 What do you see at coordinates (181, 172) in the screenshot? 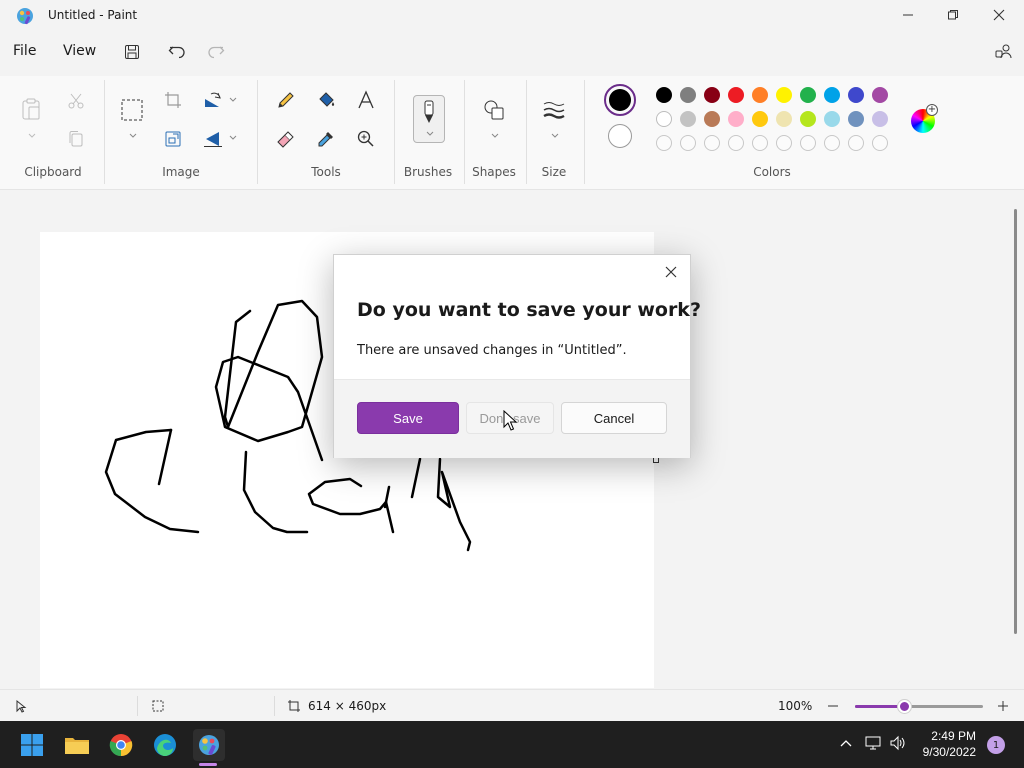
I see `group-label-image: Image` at bounding box center [181, 172].